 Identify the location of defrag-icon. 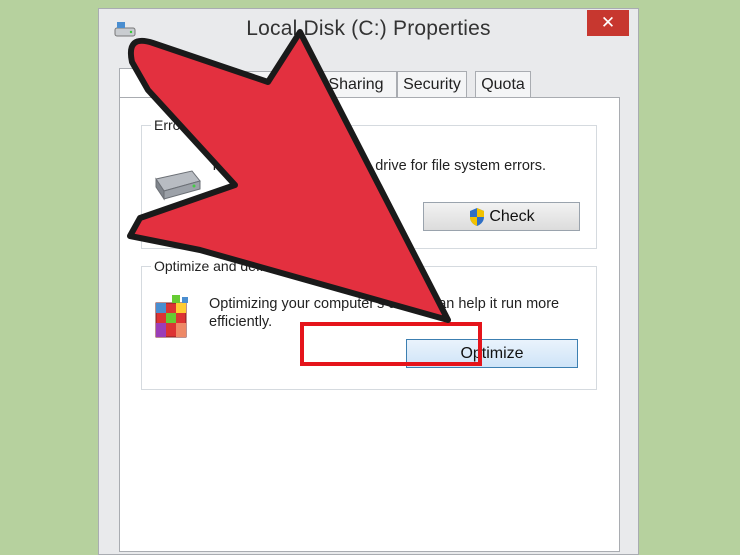
(171, 316).